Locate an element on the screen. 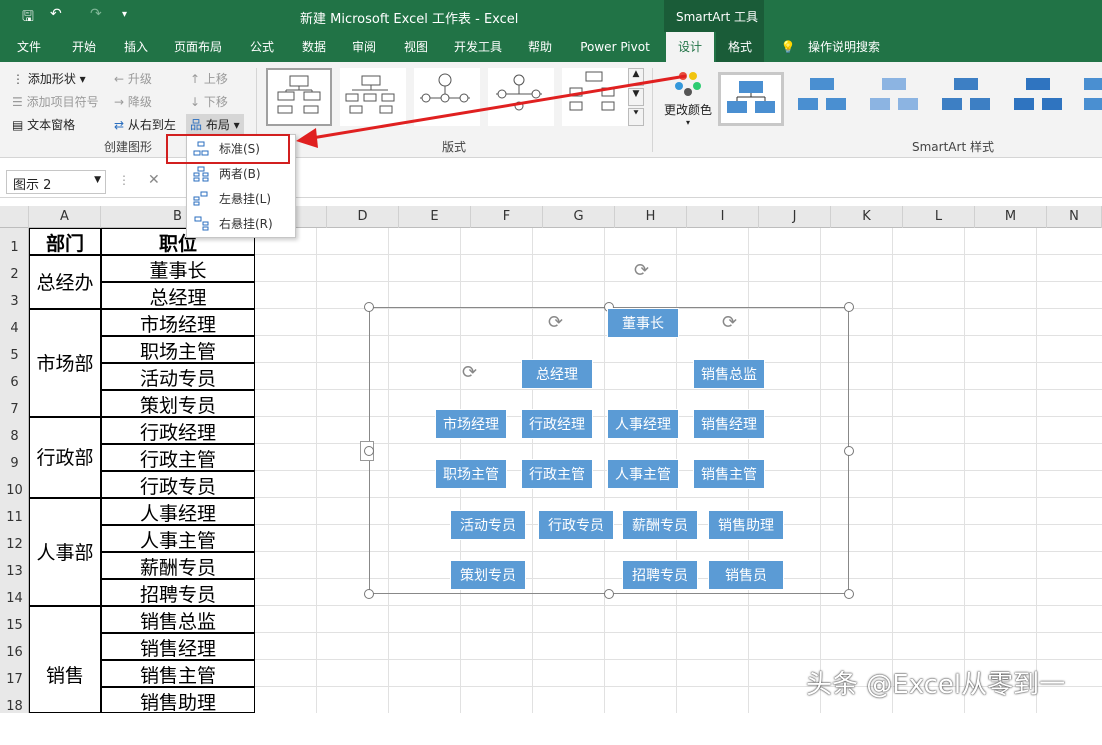  annotation-arrow is located at coordinates (491, 111).